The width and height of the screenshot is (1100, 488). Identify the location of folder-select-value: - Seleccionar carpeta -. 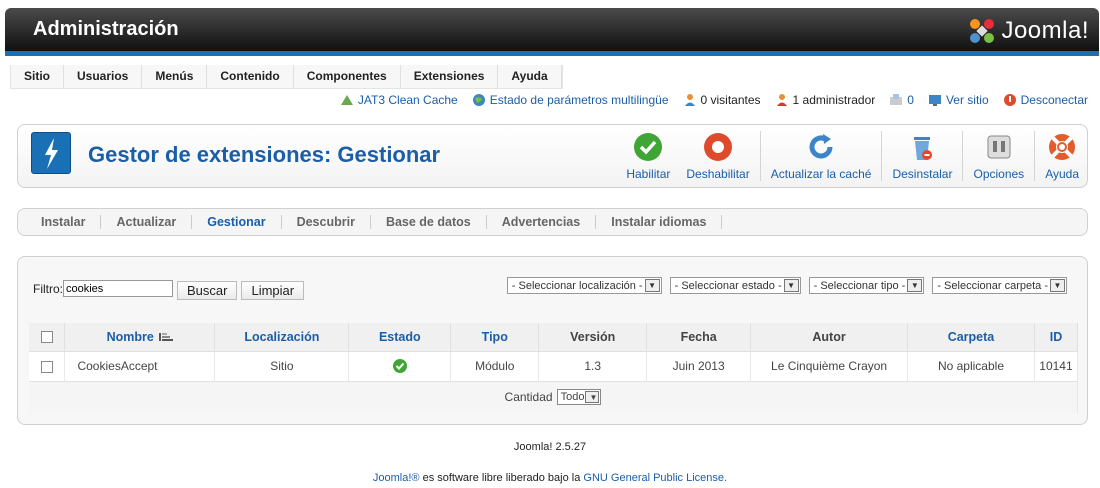
(992, 285).